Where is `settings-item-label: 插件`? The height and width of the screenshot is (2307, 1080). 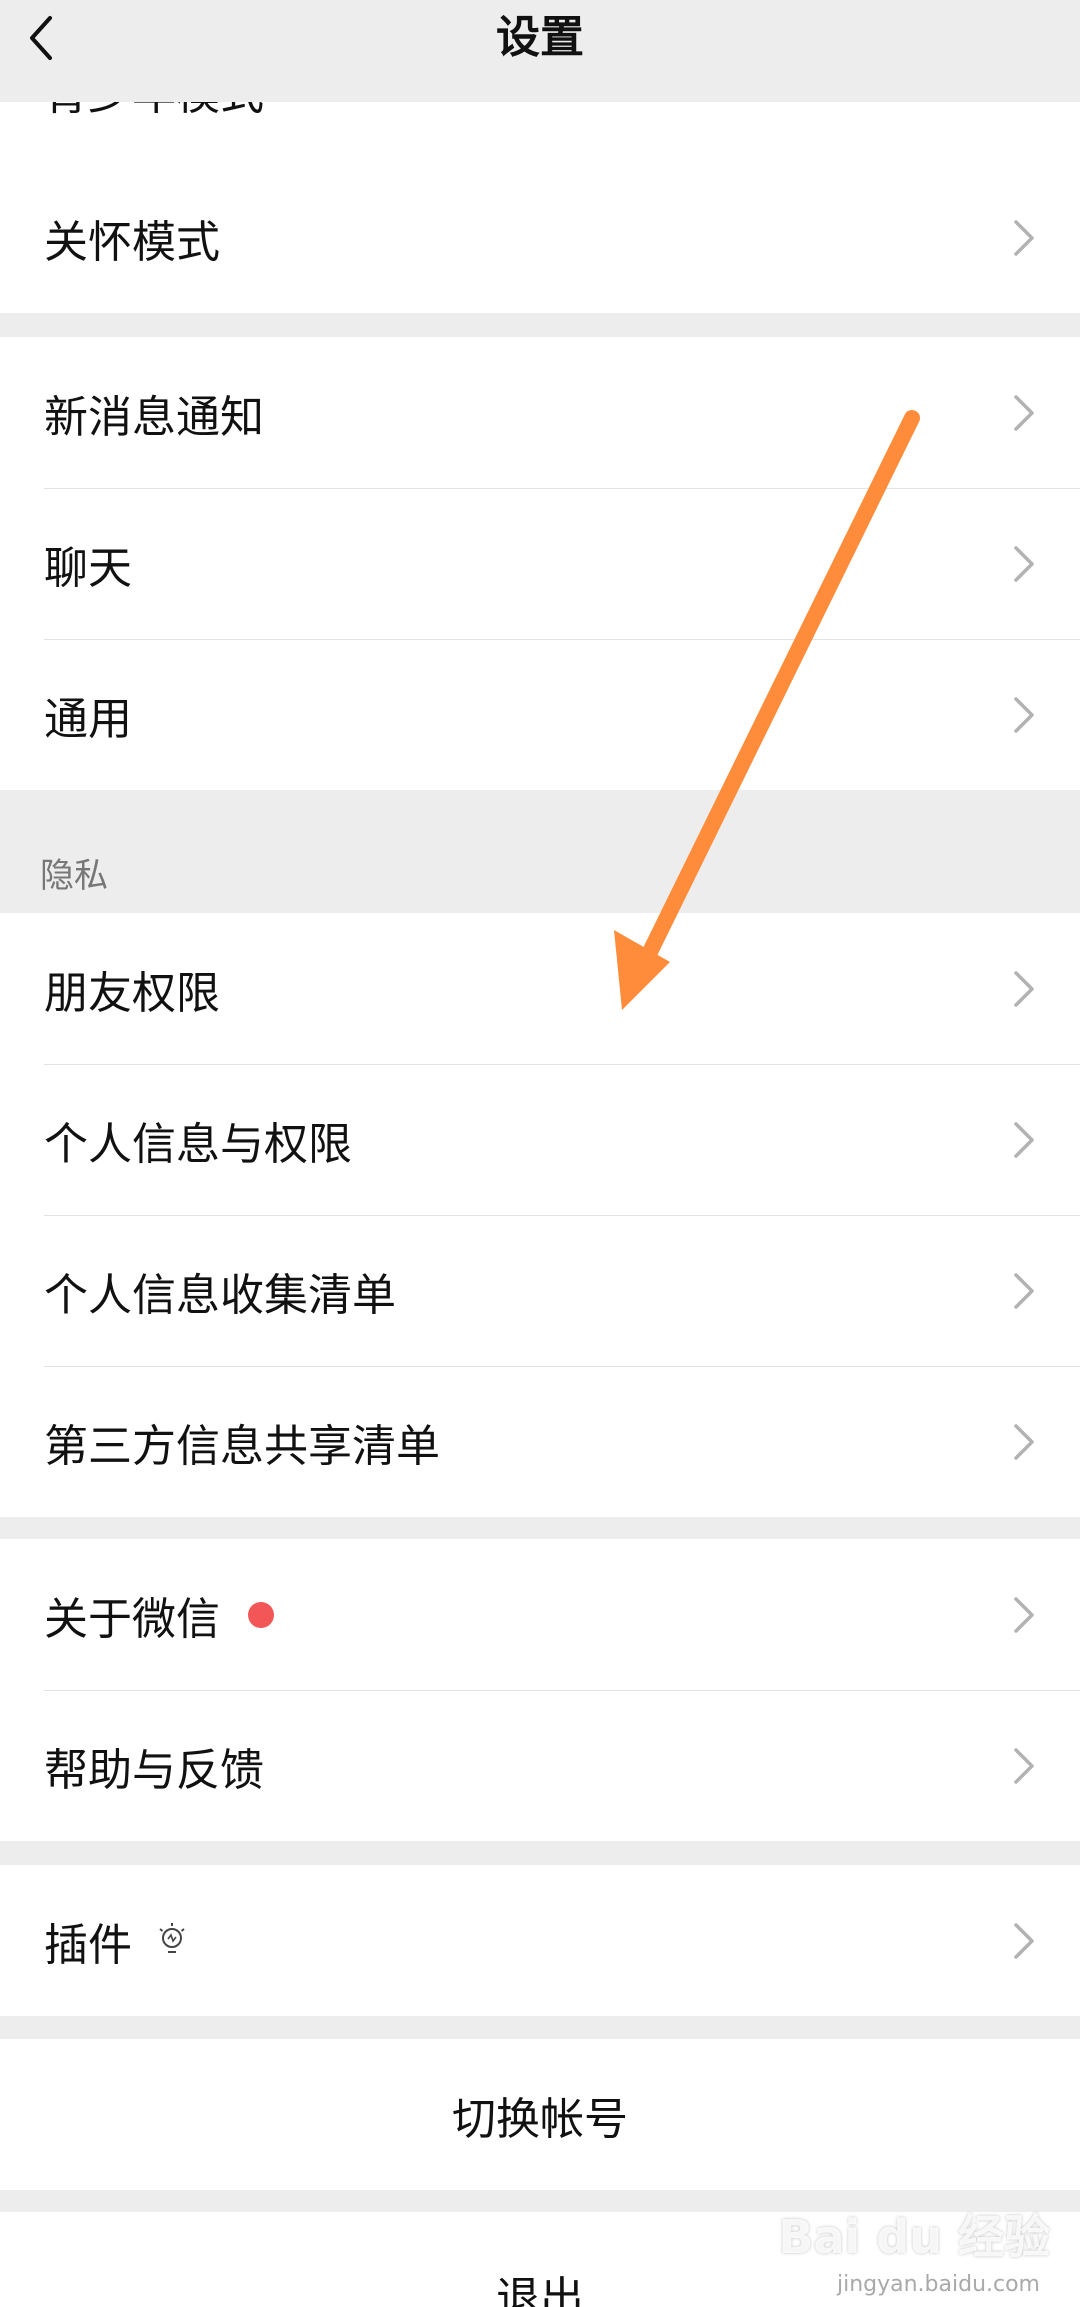
settings-item-label: 插件 is located at coordinates (88, 1945).